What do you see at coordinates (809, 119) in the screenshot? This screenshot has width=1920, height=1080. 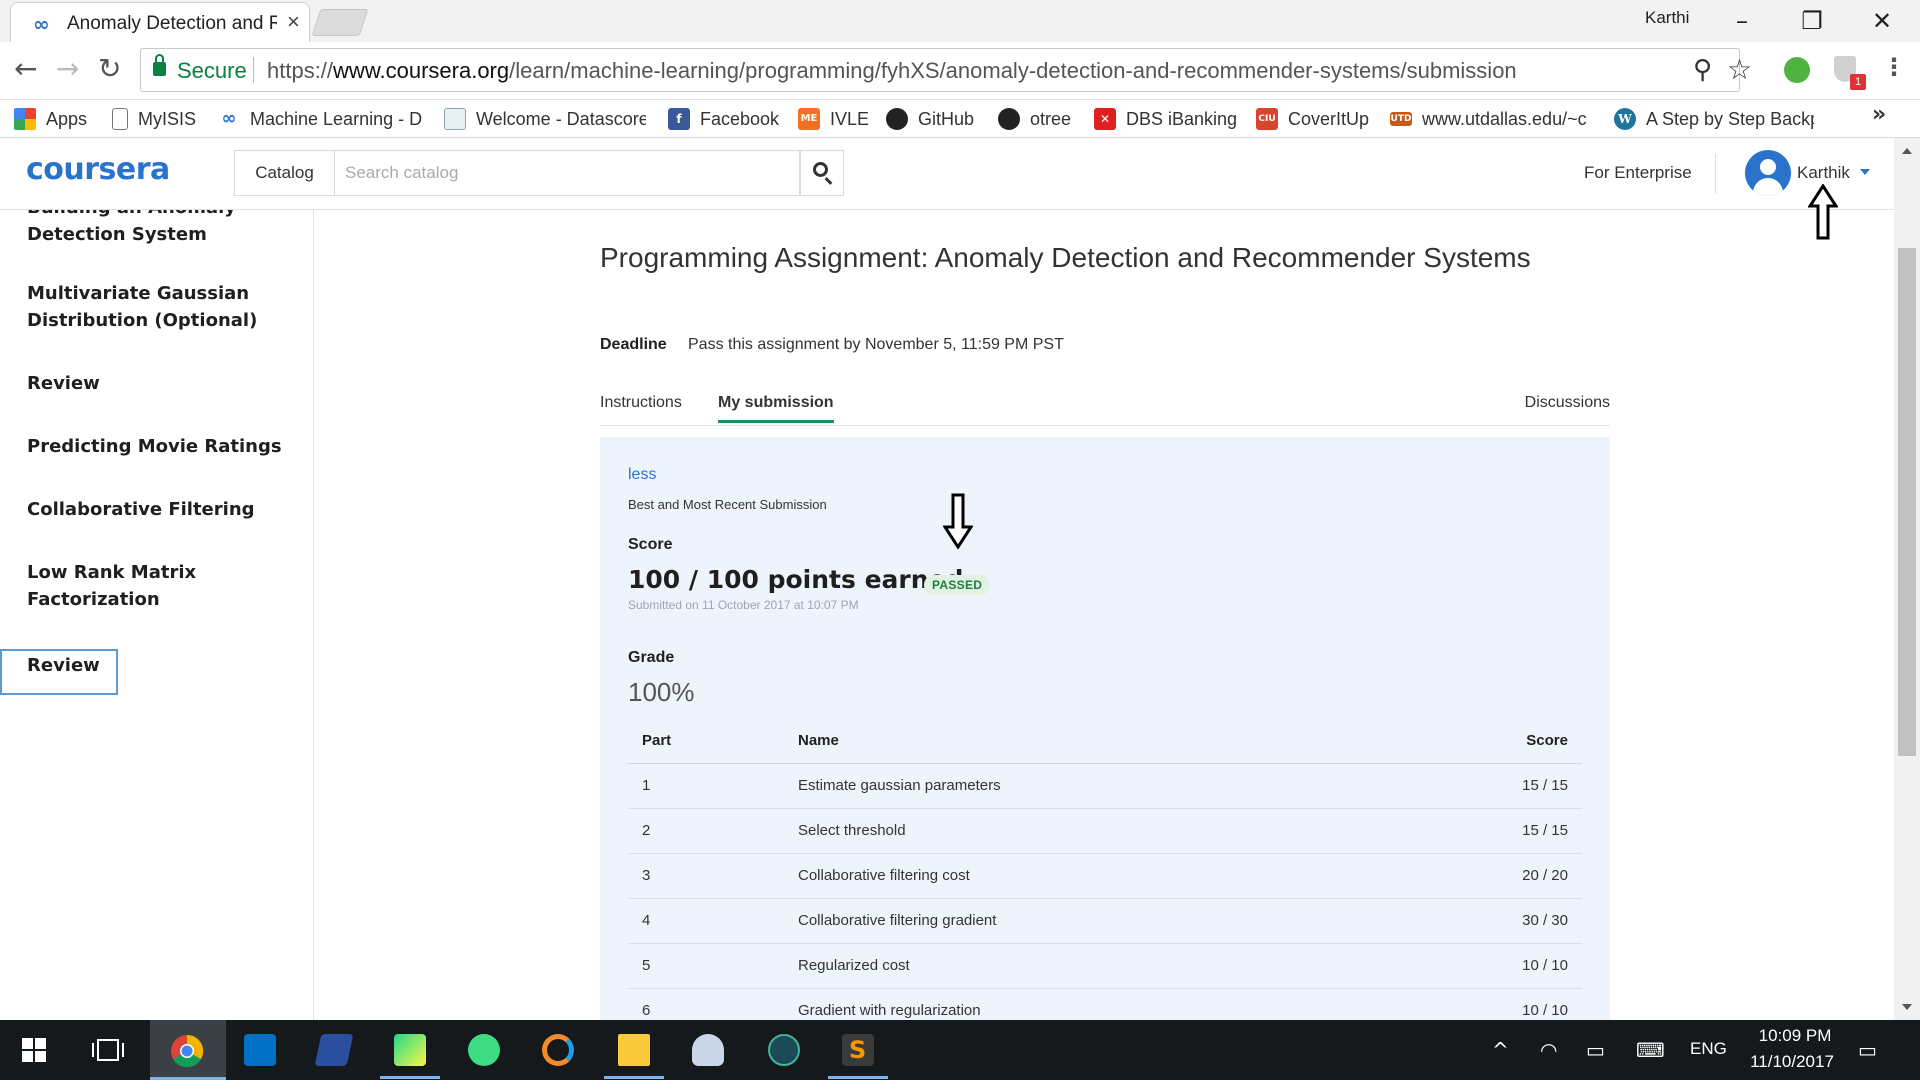 I see `ivle-icon: ME` at bounding box center [809, 119].